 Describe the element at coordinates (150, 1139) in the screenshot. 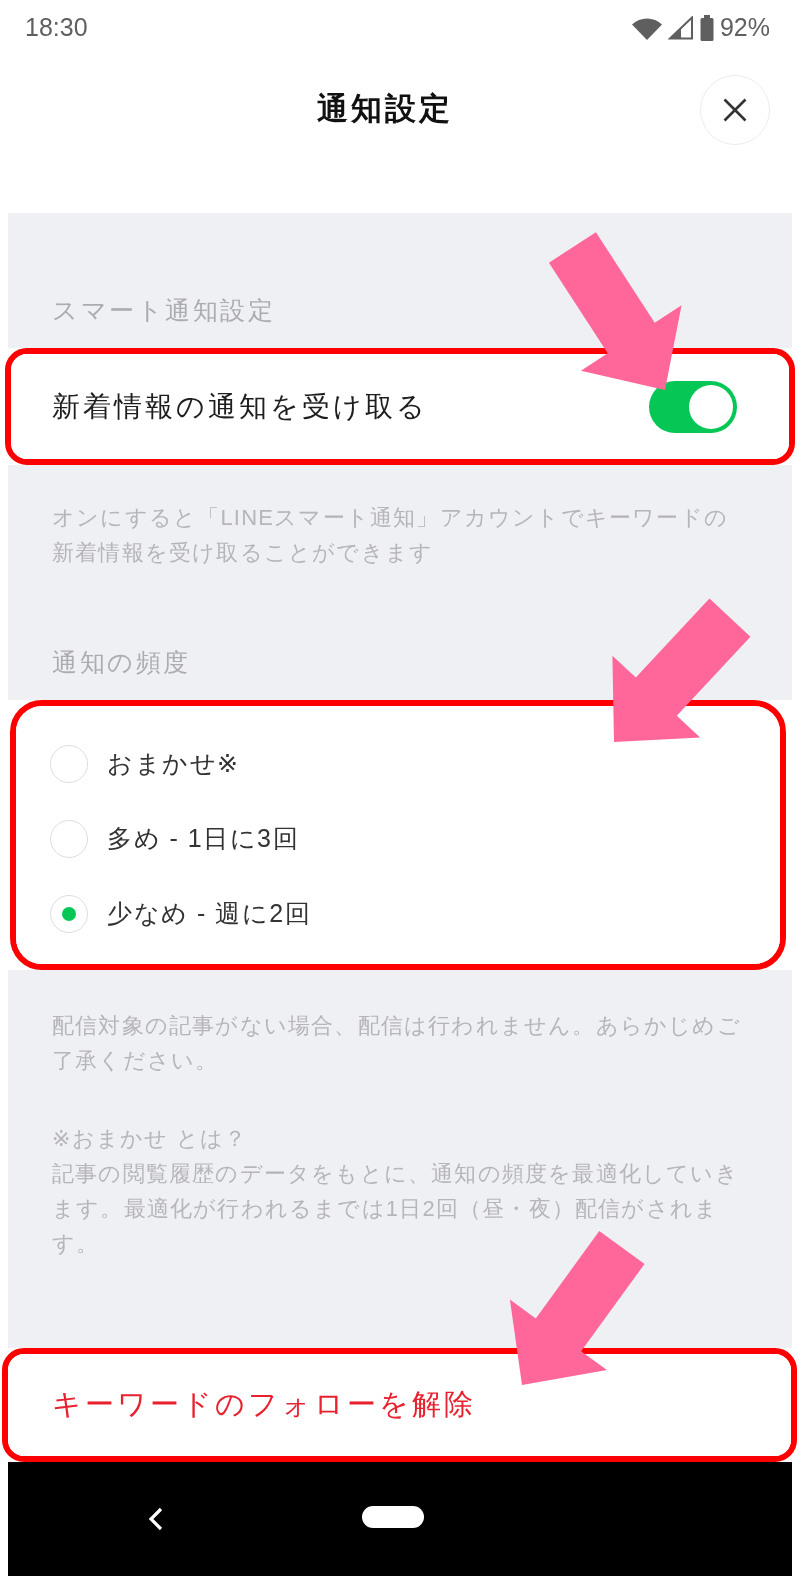

I see `help-title: ※おまかせ とは？` at that location.